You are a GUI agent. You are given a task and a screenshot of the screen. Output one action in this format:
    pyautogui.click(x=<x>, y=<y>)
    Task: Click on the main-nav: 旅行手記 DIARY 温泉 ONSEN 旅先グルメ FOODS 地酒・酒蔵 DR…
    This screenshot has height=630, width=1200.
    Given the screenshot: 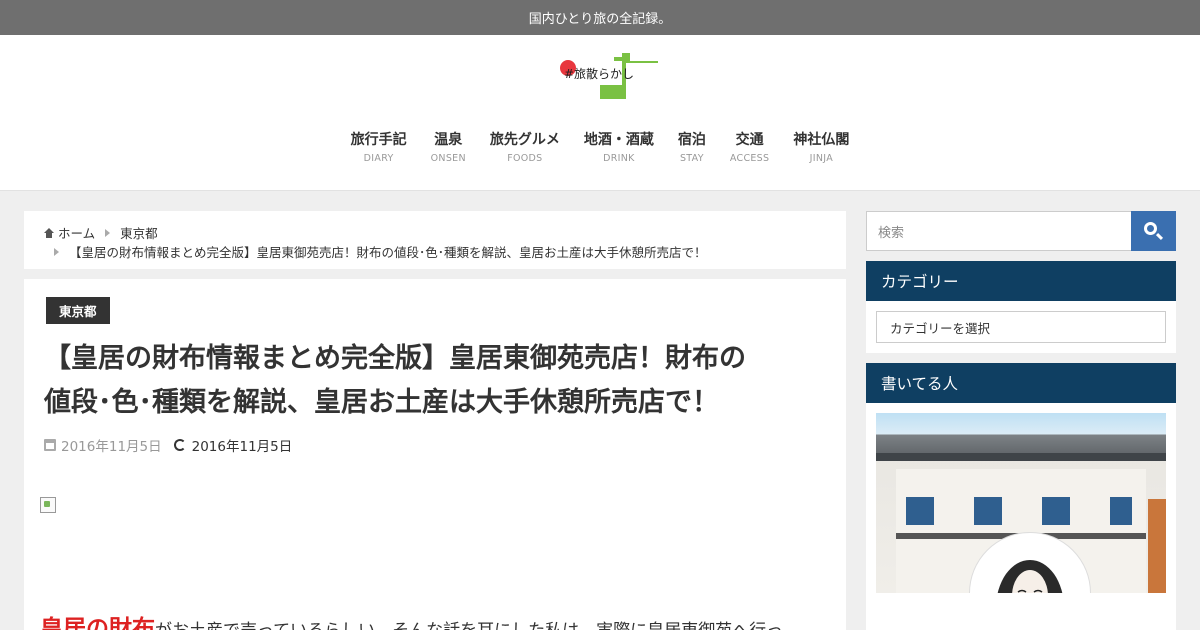 What is the action you would take?
    pyautogui.click(x=600, y=149)
    